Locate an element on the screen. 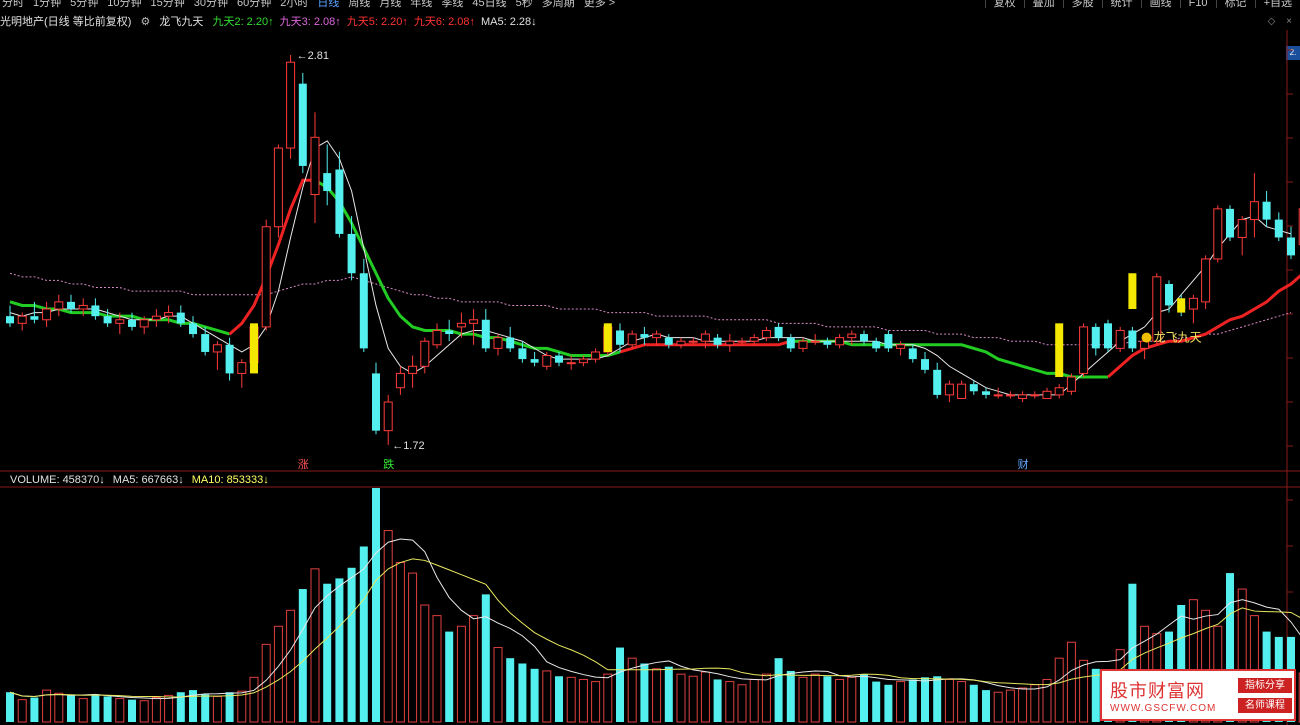 Image resolution: width=1300 pixels, height=725 pixels. signal-coin-icon is located at coordinates (1146, 337).